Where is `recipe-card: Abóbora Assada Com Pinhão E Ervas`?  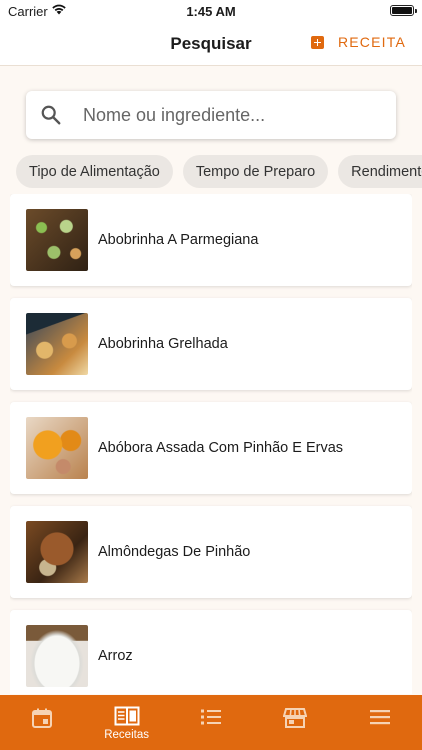
recipe-card: Abóbora Assada Com Pinhão E Ervas is located at coordinates (211, 448).